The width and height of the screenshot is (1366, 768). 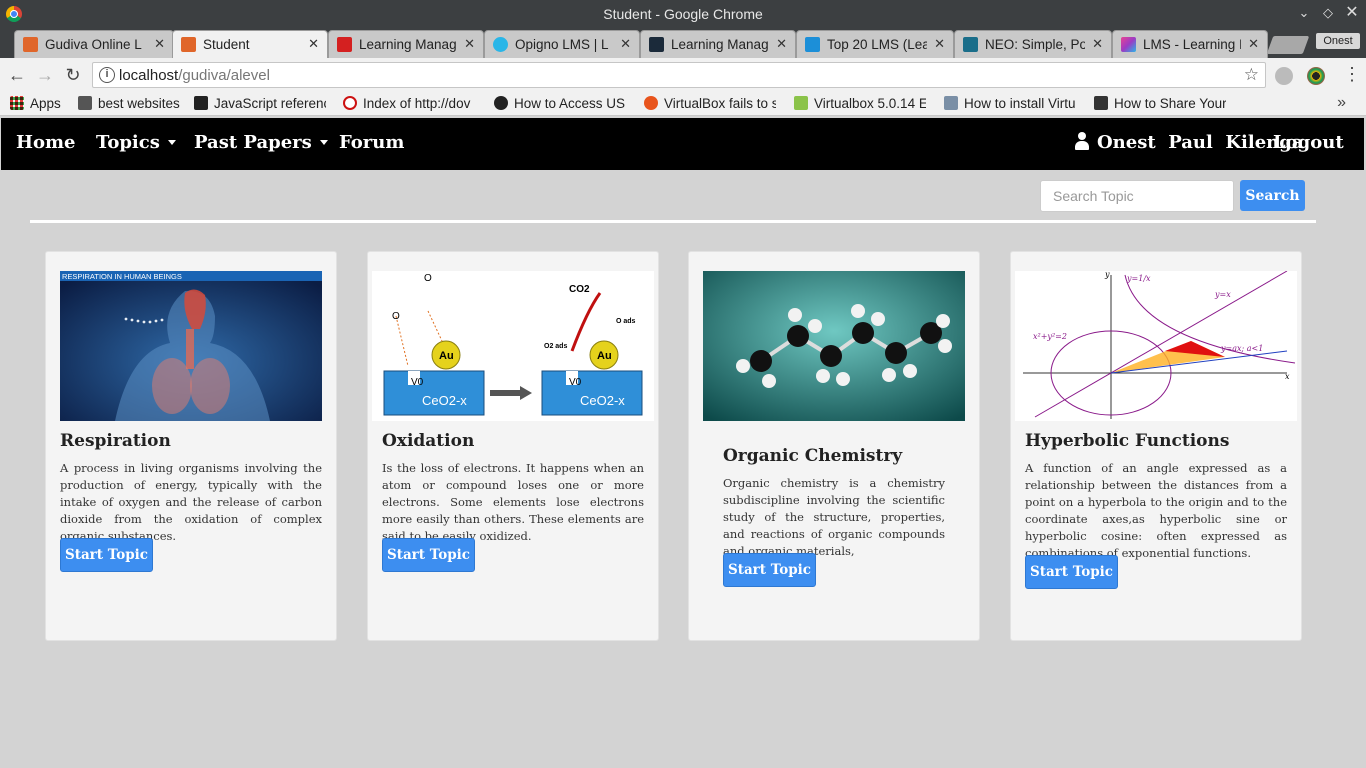 I want to click on browser-tab: NEO: Simple, Po ✕, so click(x=1033, y=44).